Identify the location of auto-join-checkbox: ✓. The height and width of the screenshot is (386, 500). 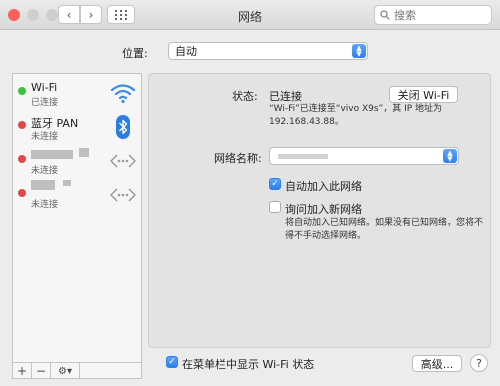
(275, 184).